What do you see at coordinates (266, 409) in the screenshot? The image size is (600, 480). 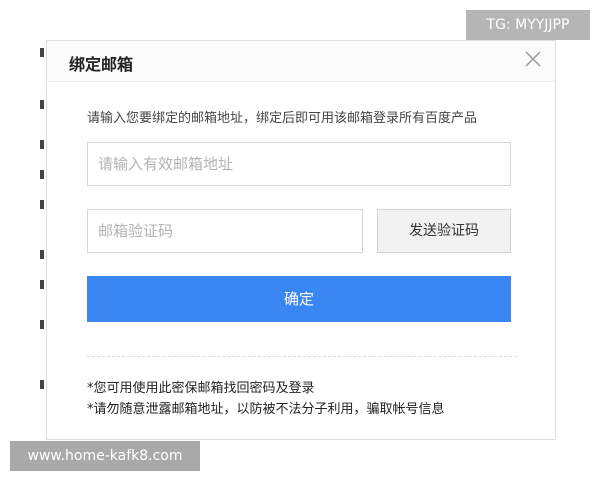 I see `note-warning: *请勿随意泄露邮箱地址，以防被不法分子利用，骗取帐号信息` at bounding box center [266, 409].